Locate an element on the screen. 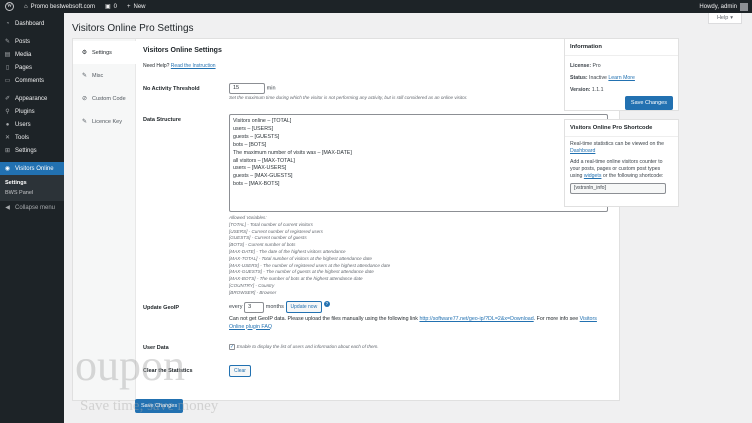 The image size is (752, 423). user-data-checkbox: ✓ is located at coordinates (232, 347).